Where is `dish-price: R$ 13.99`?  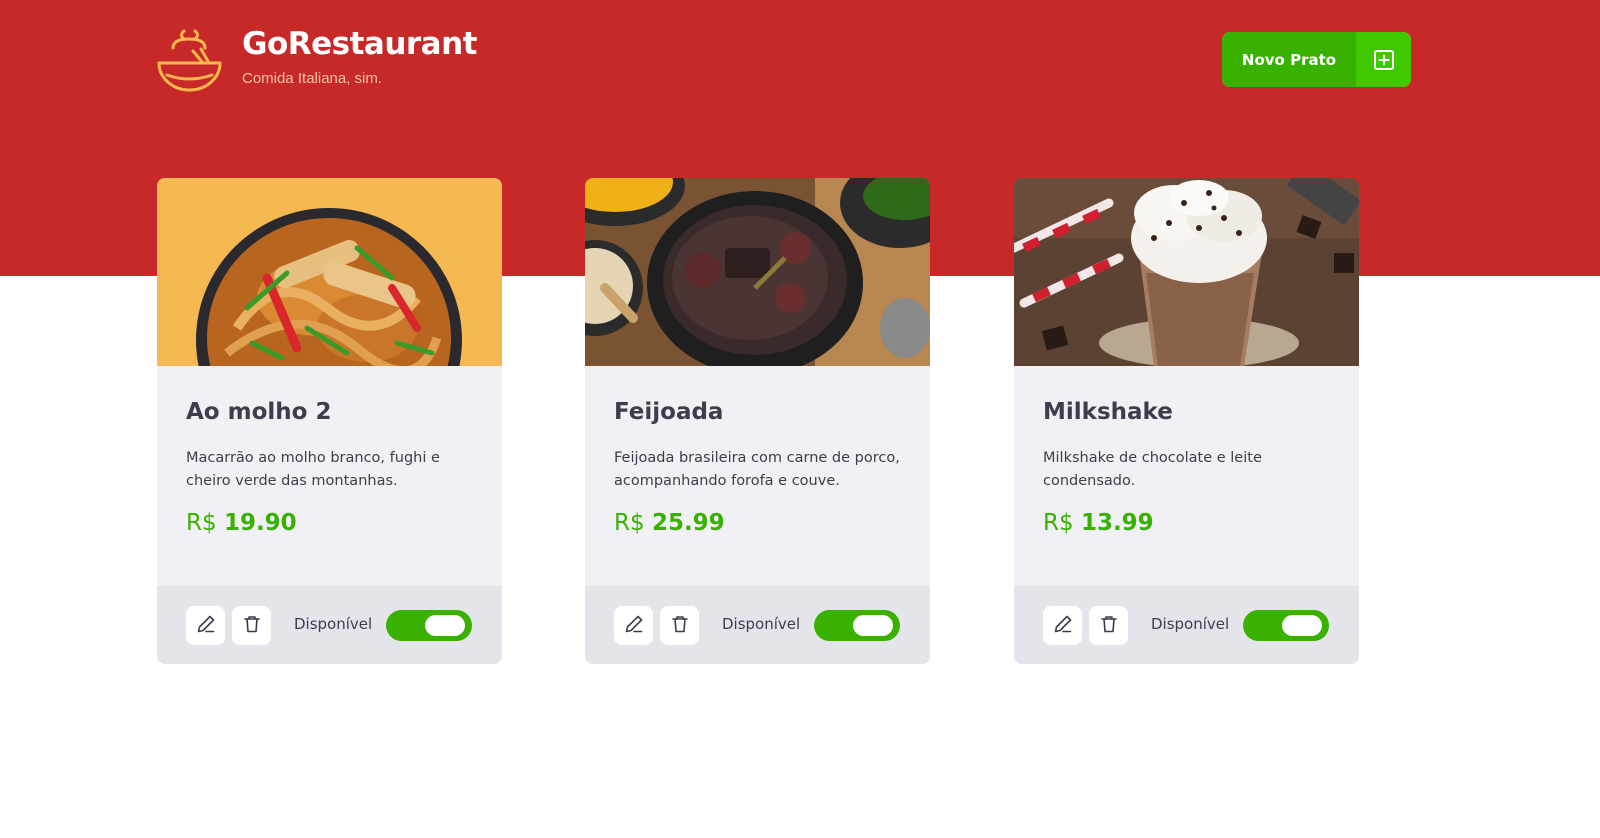 dish-price: R$ 13.99 is located at coordinates (1098, 523).